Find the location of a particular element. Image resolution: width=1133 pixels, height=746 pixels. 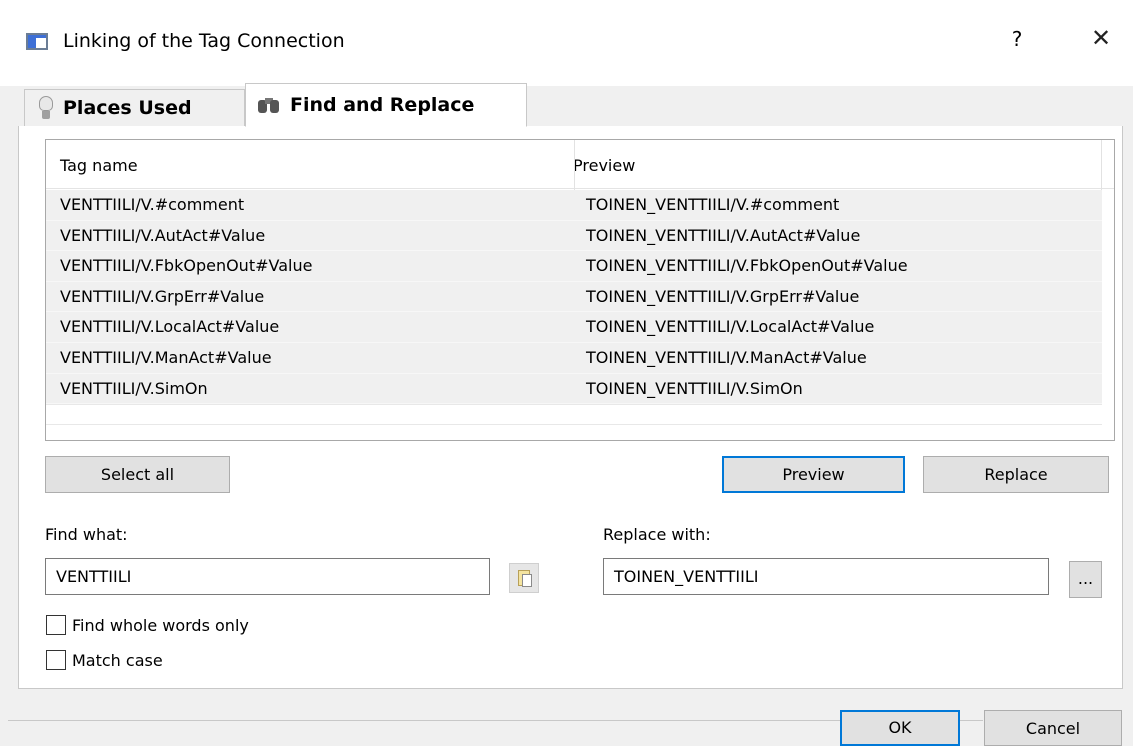

find-whole-words-label: Find whole words only is located at coordinates (160, 625).